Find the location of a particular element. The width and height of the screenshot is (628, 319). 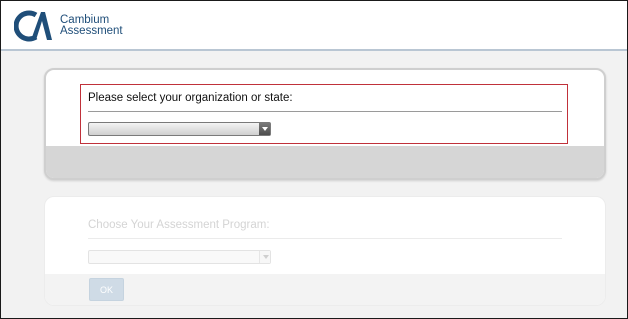

ok-button: OK is located at coordinates (106, 289).